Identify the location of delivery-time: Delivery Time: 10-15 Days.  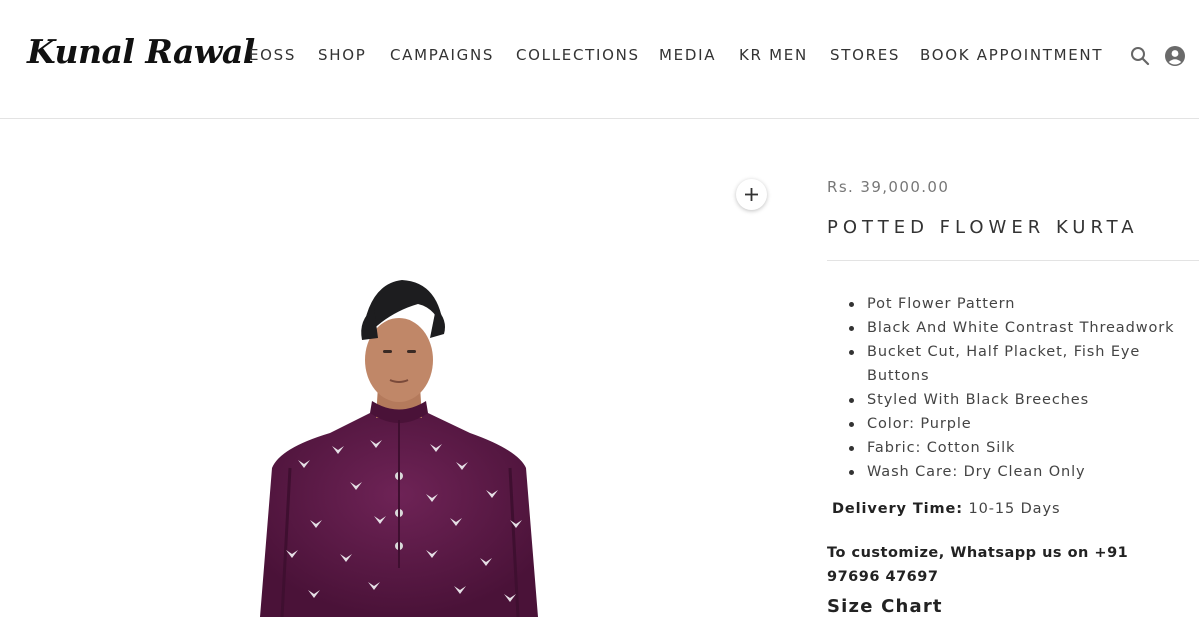
(946, 509).